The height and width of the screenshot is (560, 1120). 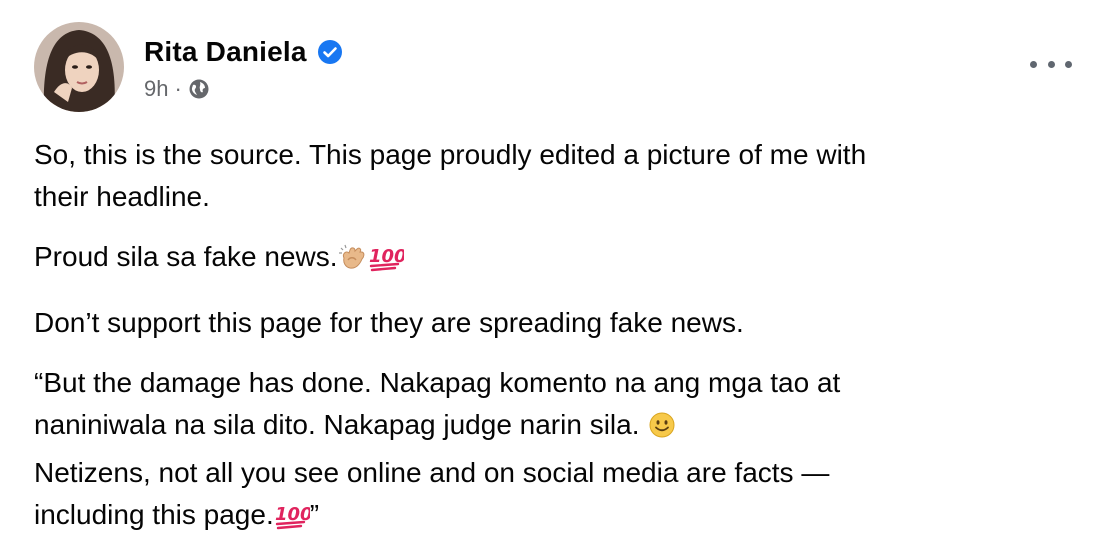 I want to click on text-line: their headline., so click(x=122, y=196).